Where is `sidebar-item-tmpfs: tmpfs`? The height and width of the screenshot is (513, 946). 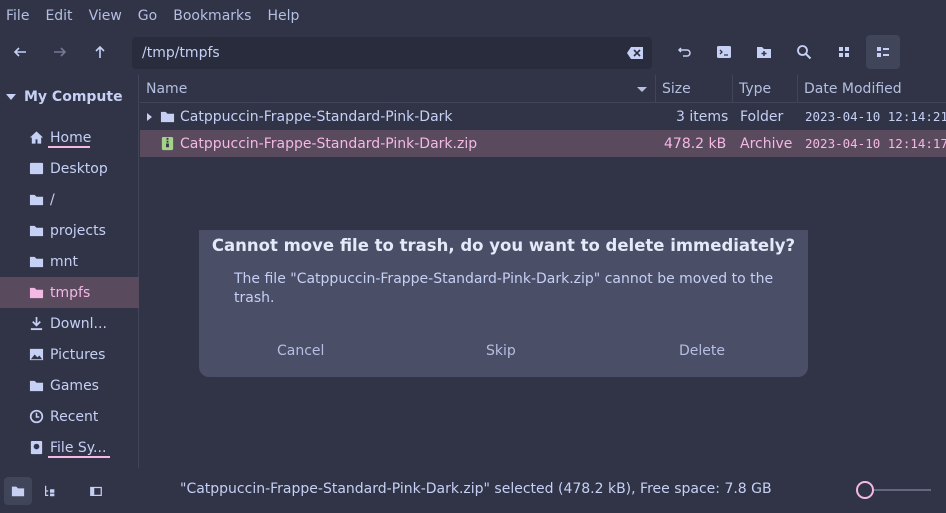
sidebar-item-tmpfs: tmpfs is located at coordinates (69, 292).